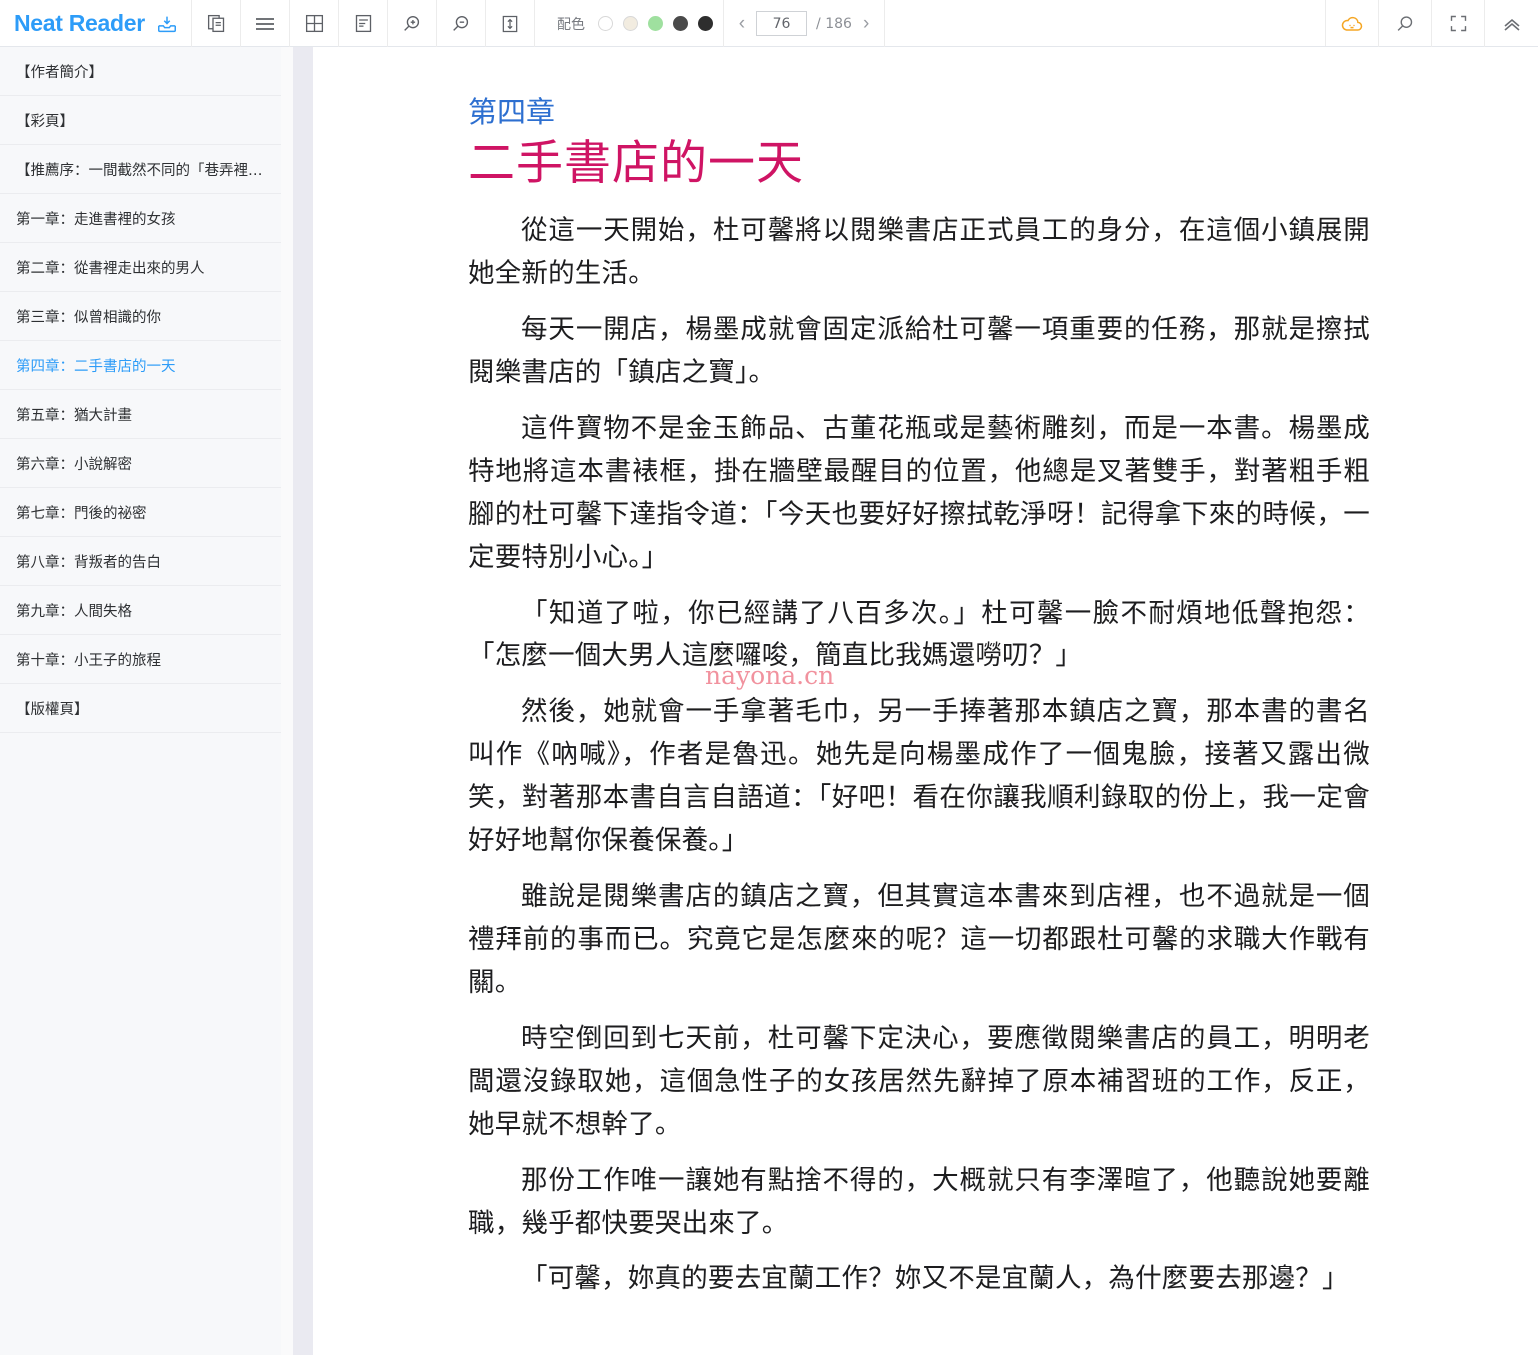  I want to click on color-scheme-label: 配色, so click(571, 24).